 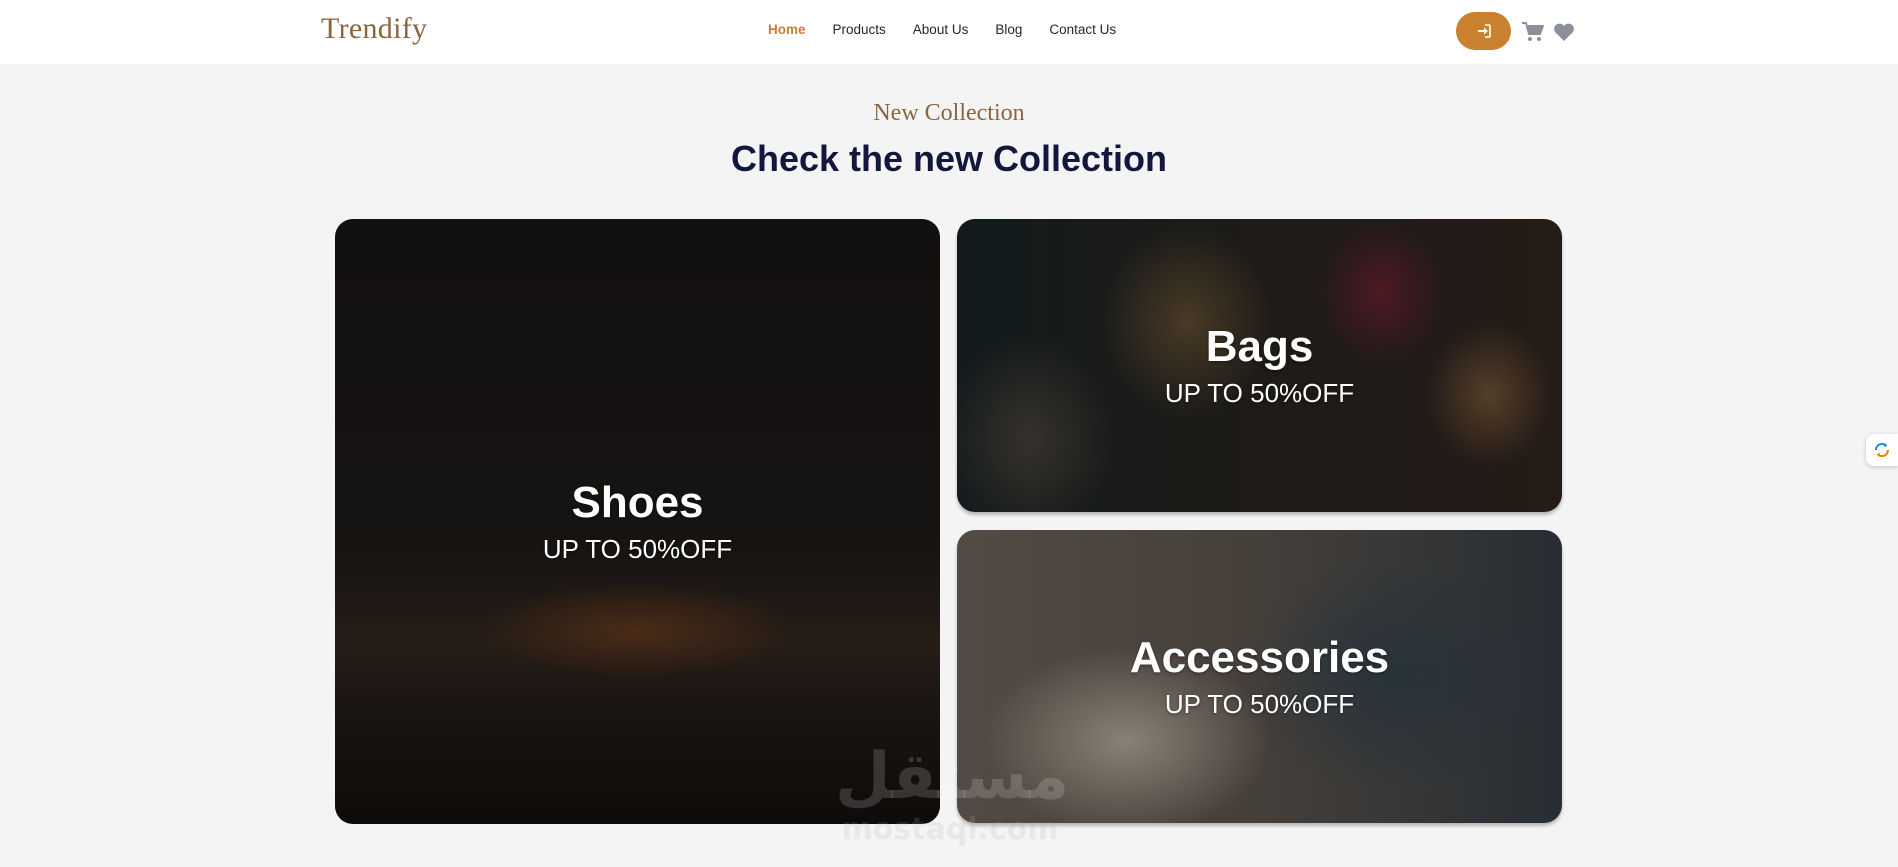 What do you see at coordinates (637, 502) in the screenshot?
I see `category-name: Shoes` at bounding box center [637, 502].